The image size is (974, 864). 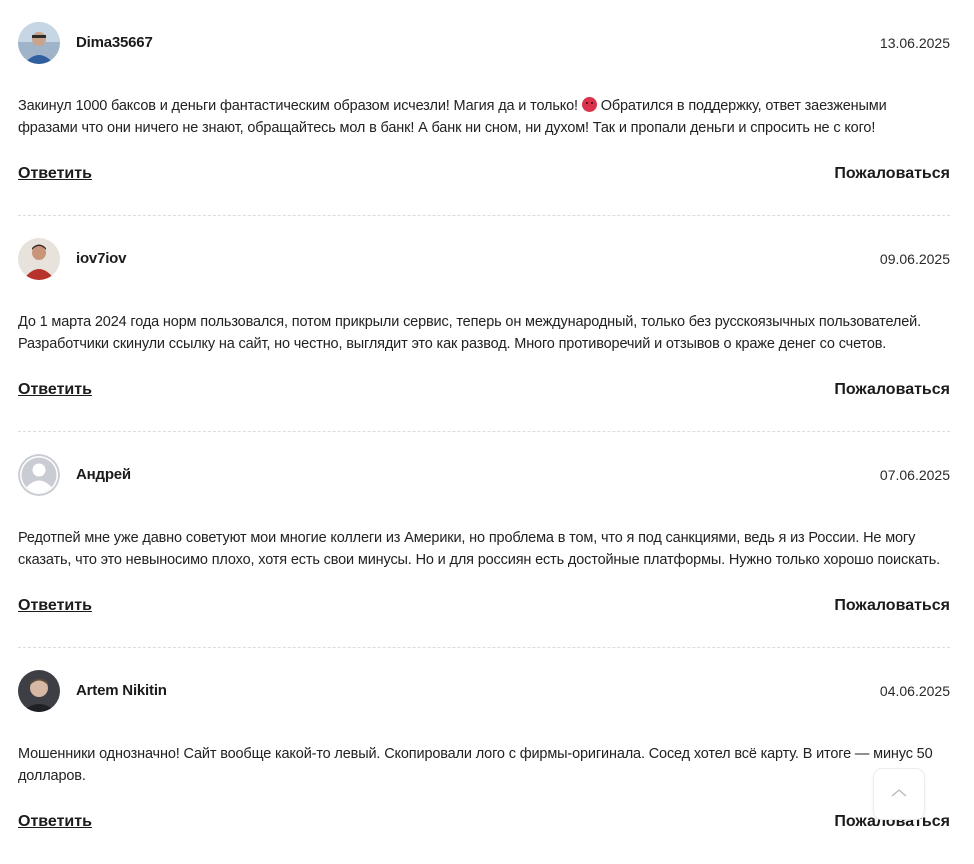 I want to click on default-user-icon, so click(x=39, y=475).